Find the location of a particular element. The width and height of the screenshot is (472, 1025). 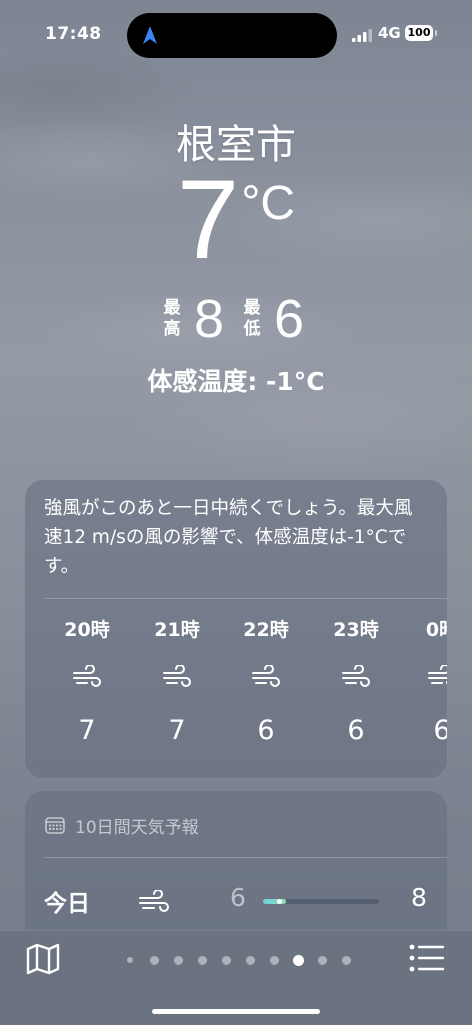

forecast-title: 10日間天気予報 is located at coordinates (137, 827).